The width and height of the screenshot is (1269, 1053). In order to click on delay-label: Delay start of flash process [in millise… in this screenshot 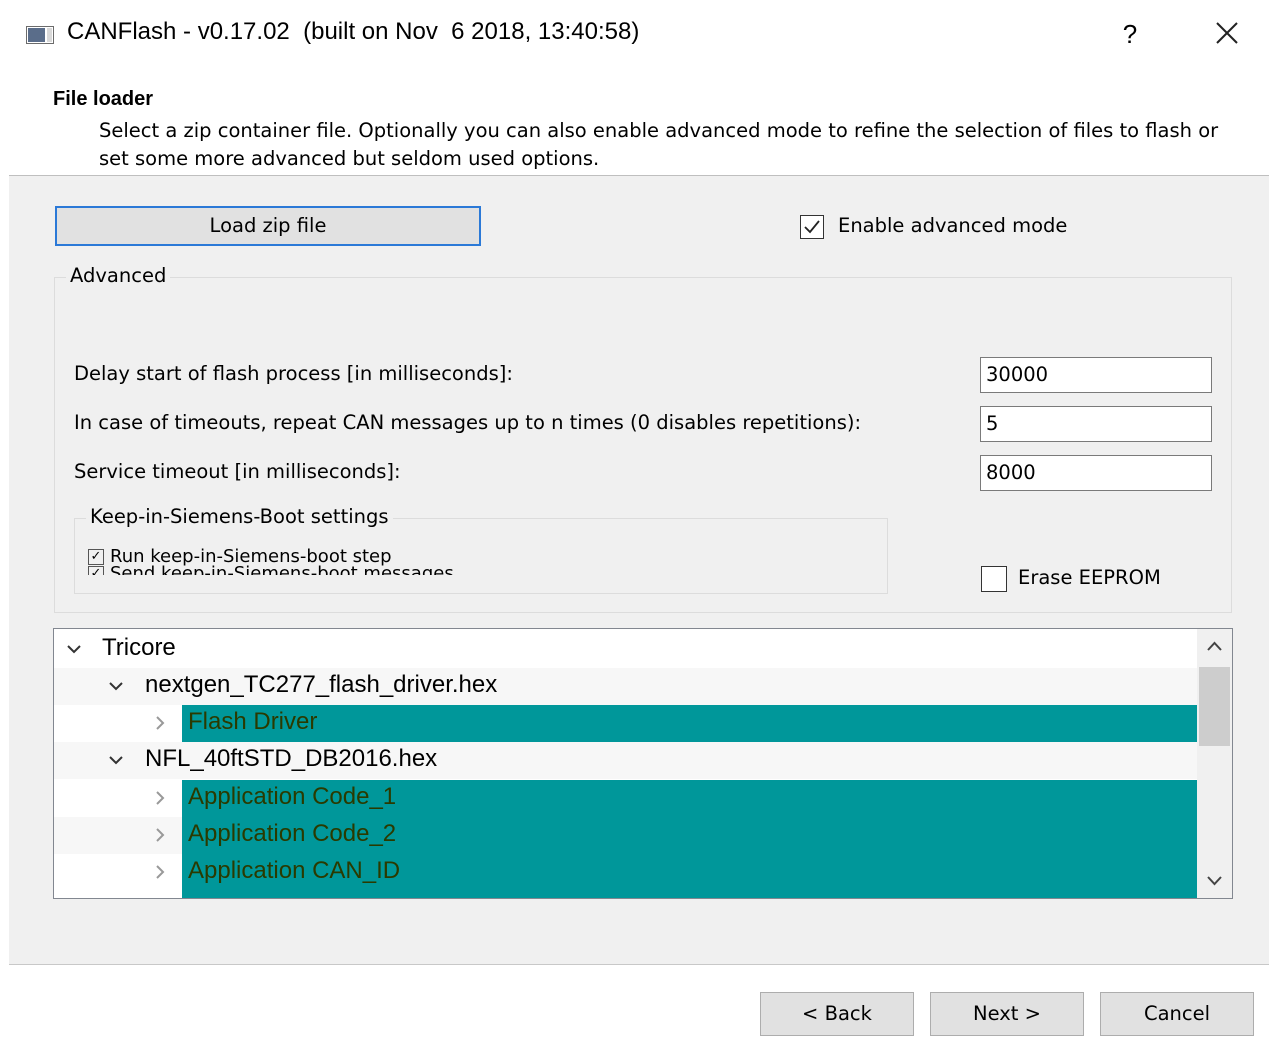, I will do `click(293, 373)`.